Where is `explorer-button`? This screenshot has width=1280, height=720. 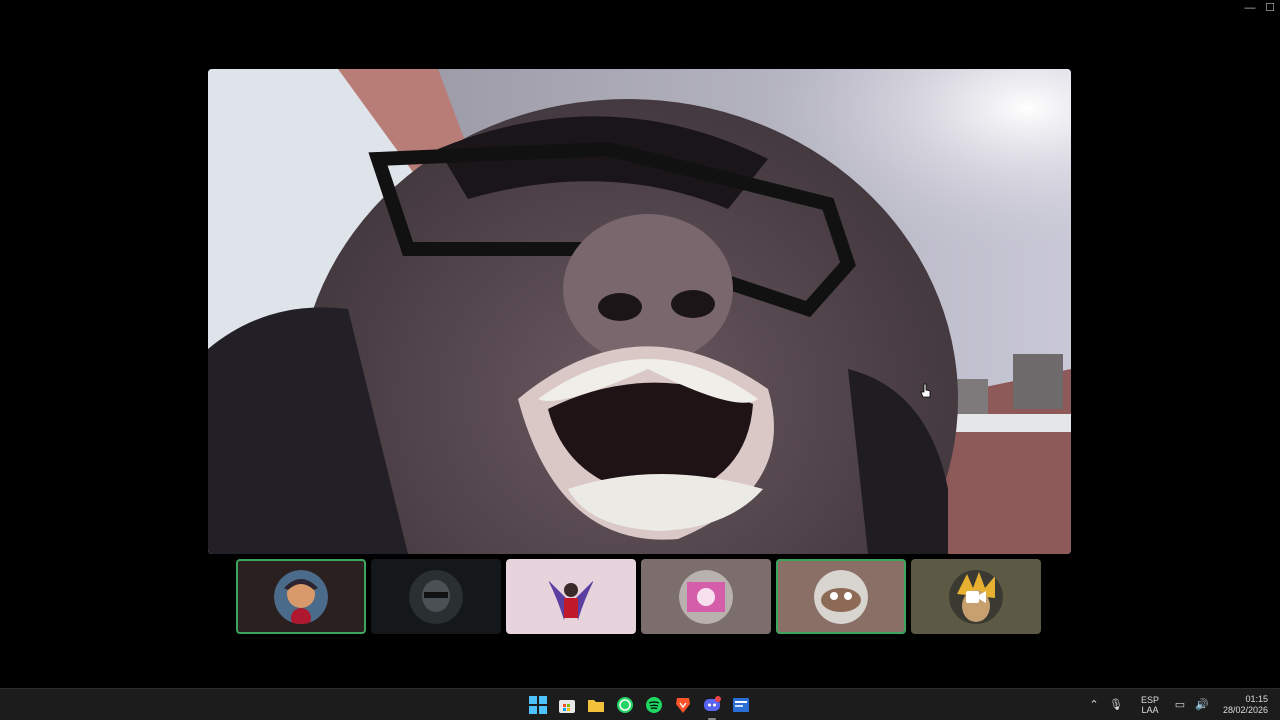
explorer-button is located at coordinates (596, 705).